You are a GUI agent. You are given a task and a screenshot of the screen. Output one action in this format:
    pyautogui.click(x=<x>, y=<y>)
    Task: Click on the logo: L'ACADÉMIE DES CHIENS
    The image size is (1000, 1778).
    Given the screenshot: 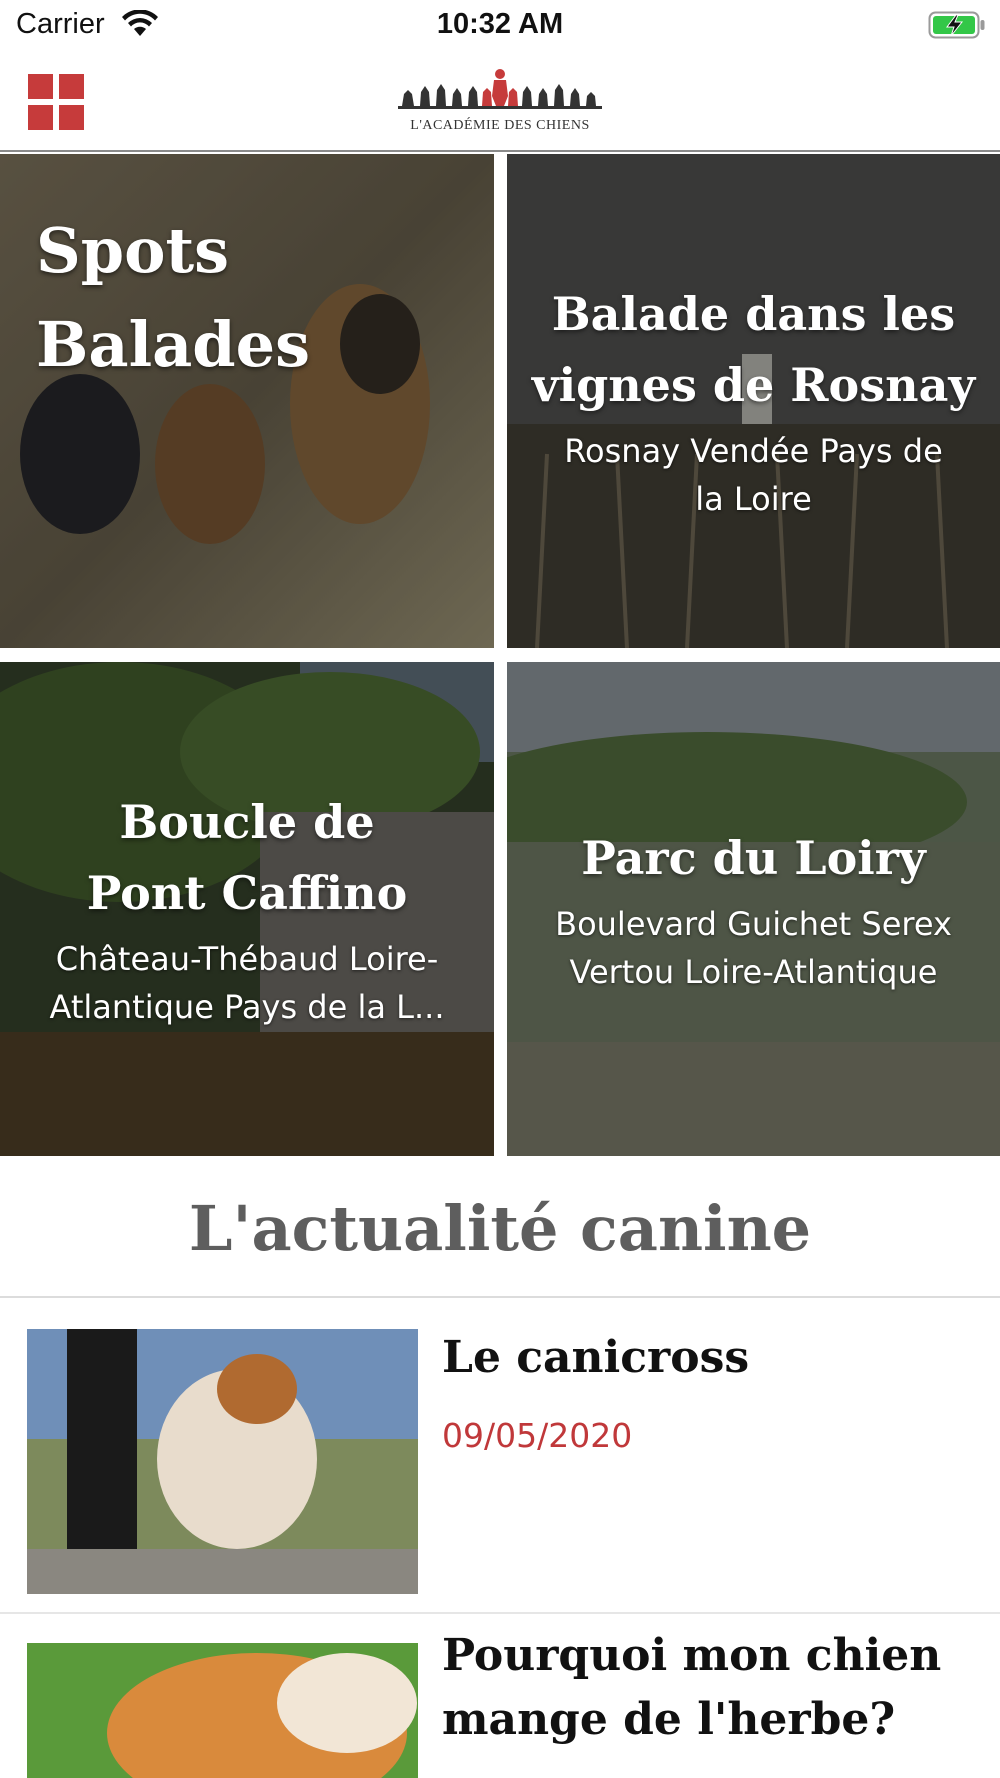 What is the action you would take?
    pyautogui.click(x=500, y=101)
    